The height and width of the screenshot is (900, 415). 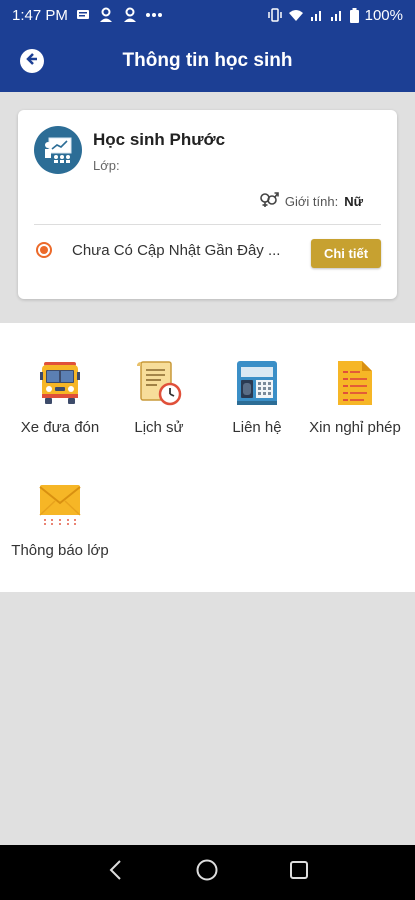 I want to click on status-right: 100%, so click(x=335, y=15).